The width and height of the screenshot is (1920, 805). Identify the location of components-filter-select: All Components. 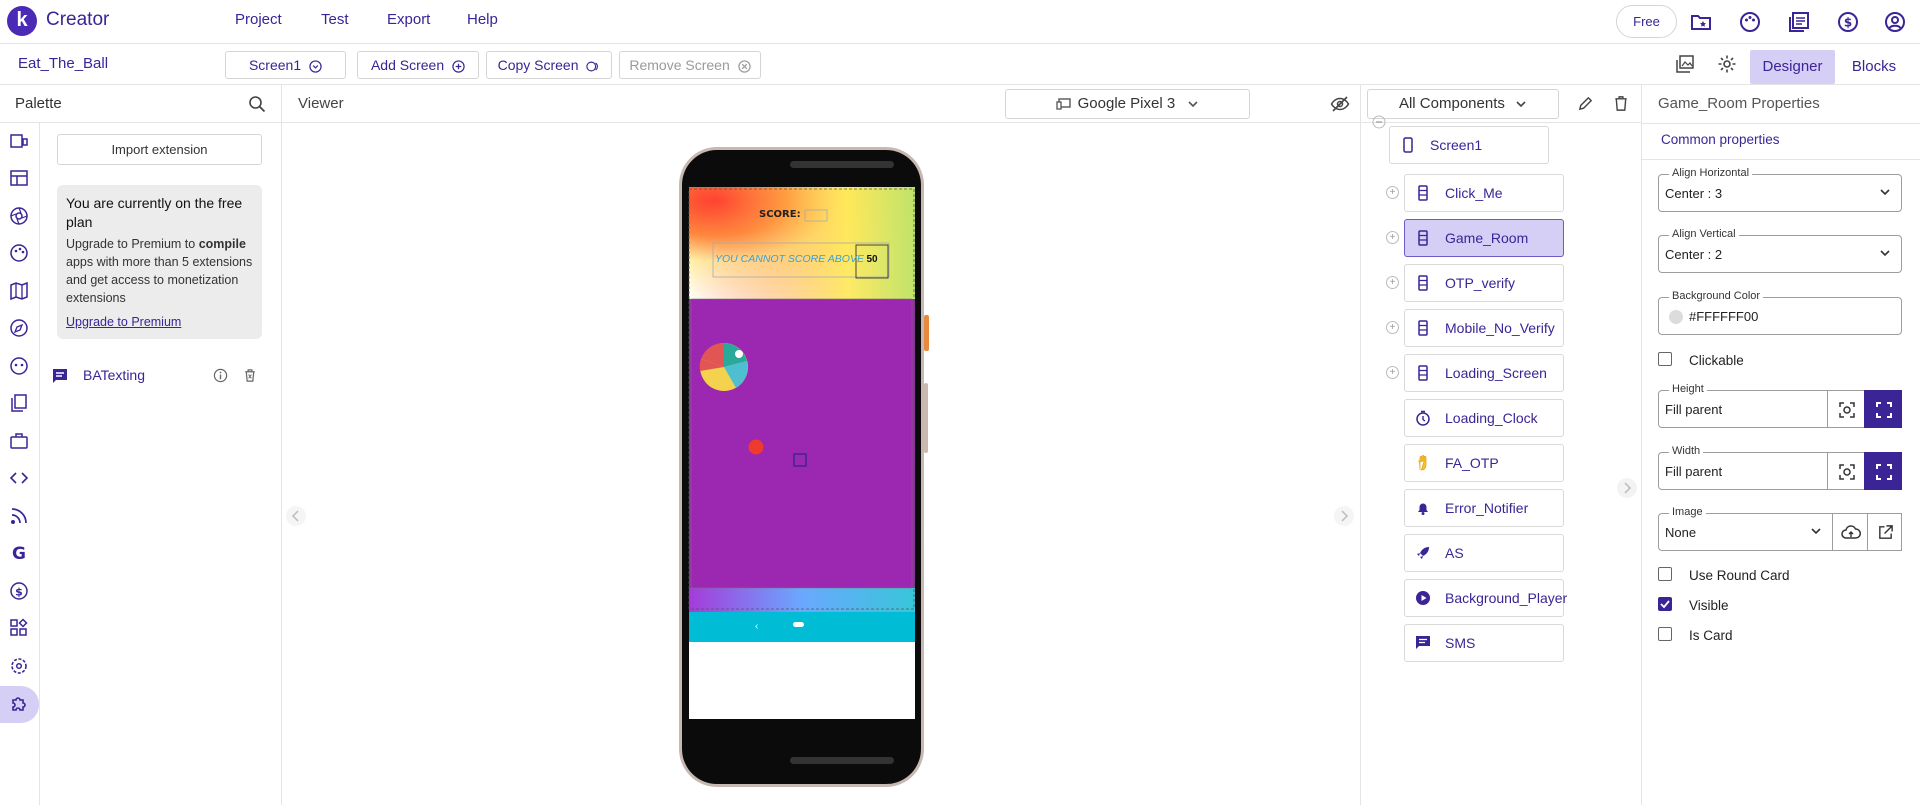
(1463, 104).